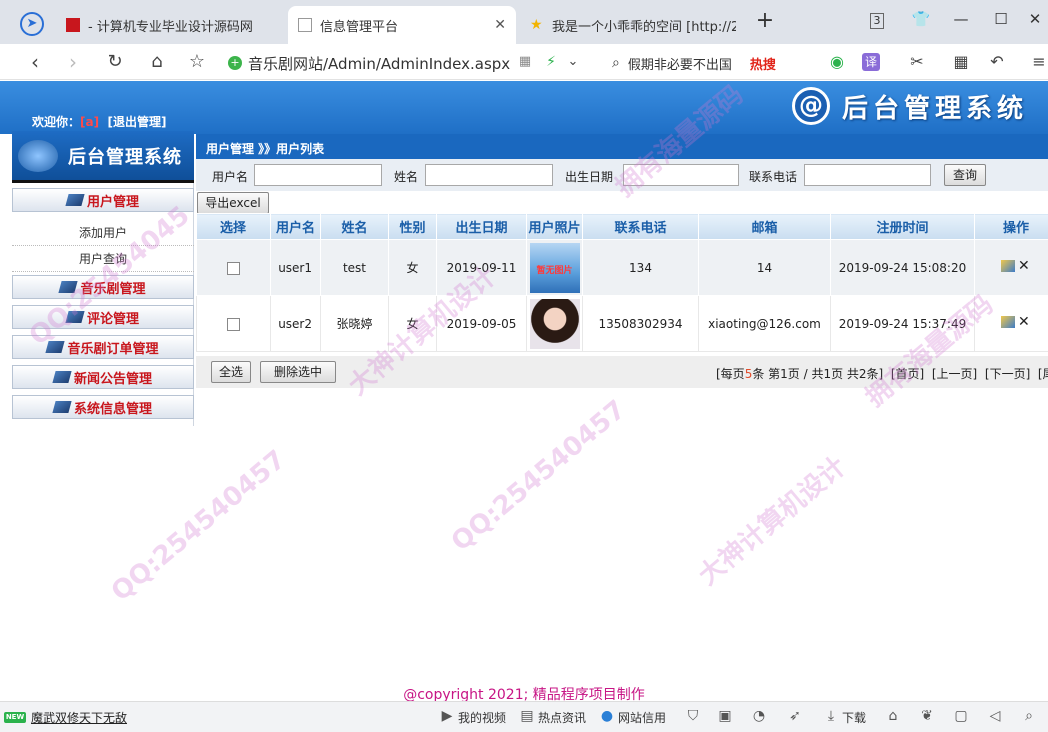 The width and height of the screenshot is (1048, 732). What do you see at coordinates (447, 716) in the screenshot?
I see `video-icon: ▶` at bounding box center [447, 716].